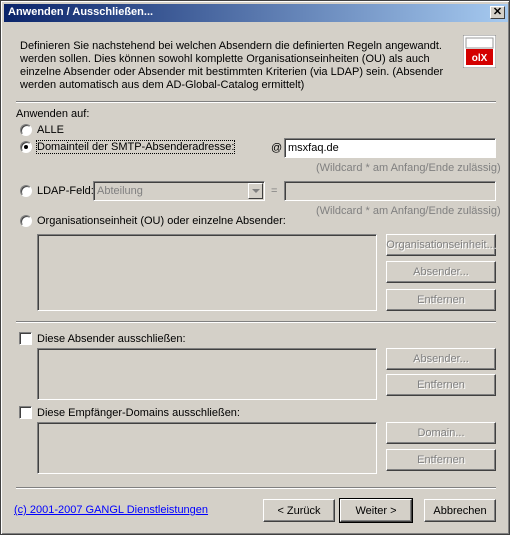  I want to click on exclude-remove-sender-button: Entfernen, so click(441, 385).